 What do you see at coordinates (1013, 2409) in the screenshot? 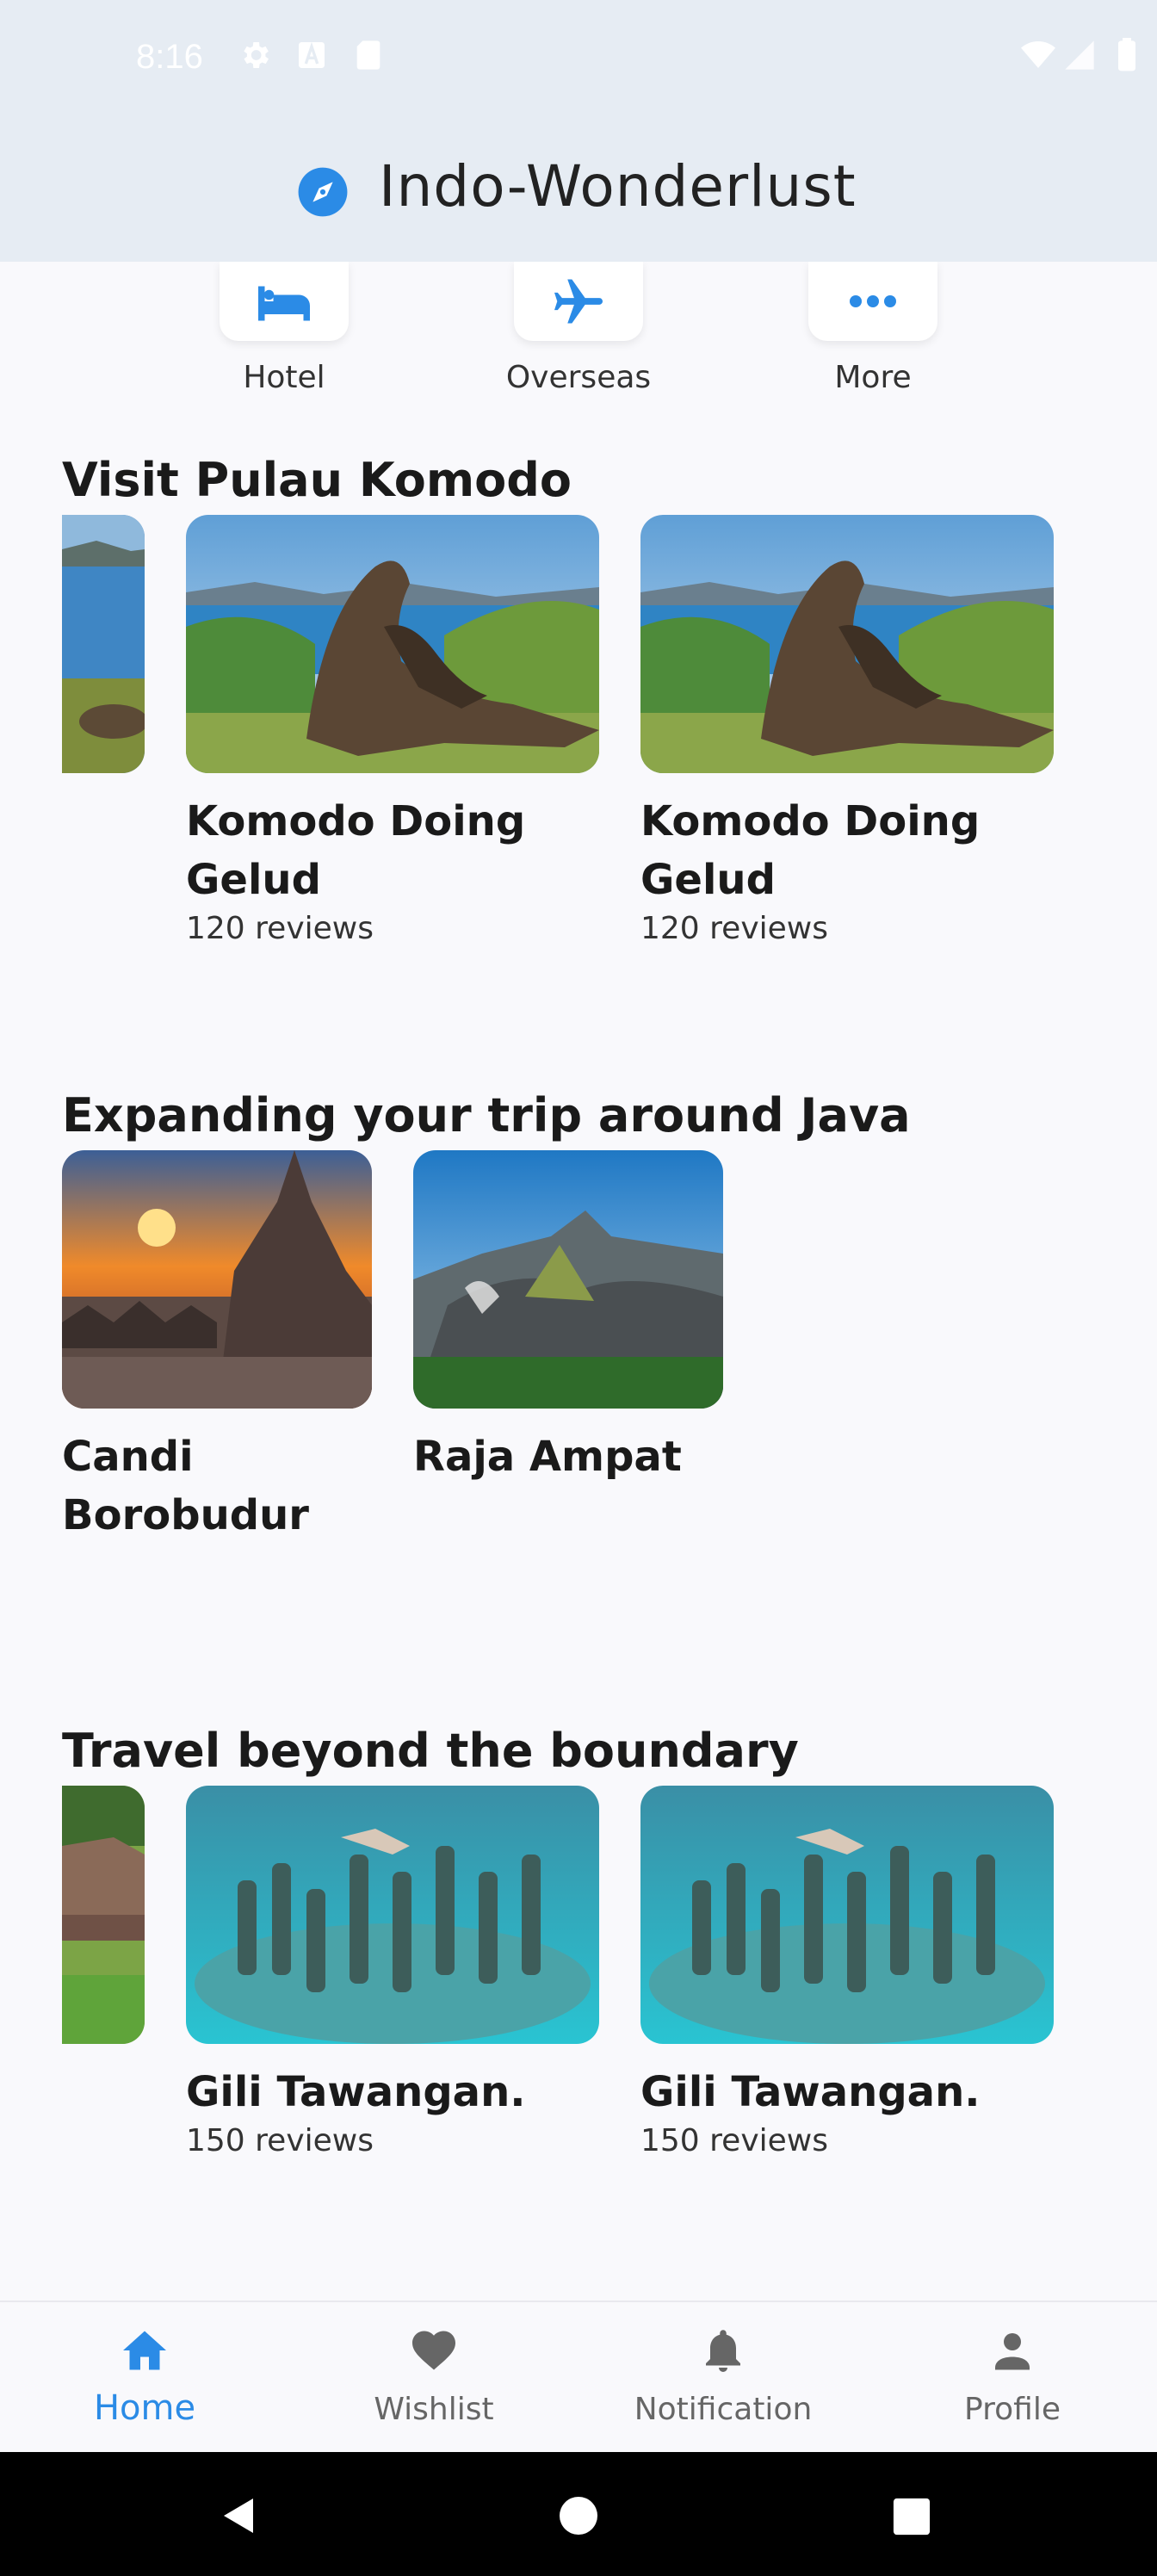
I see `nav-label: Profile` at bounding box center [1013, 2409].